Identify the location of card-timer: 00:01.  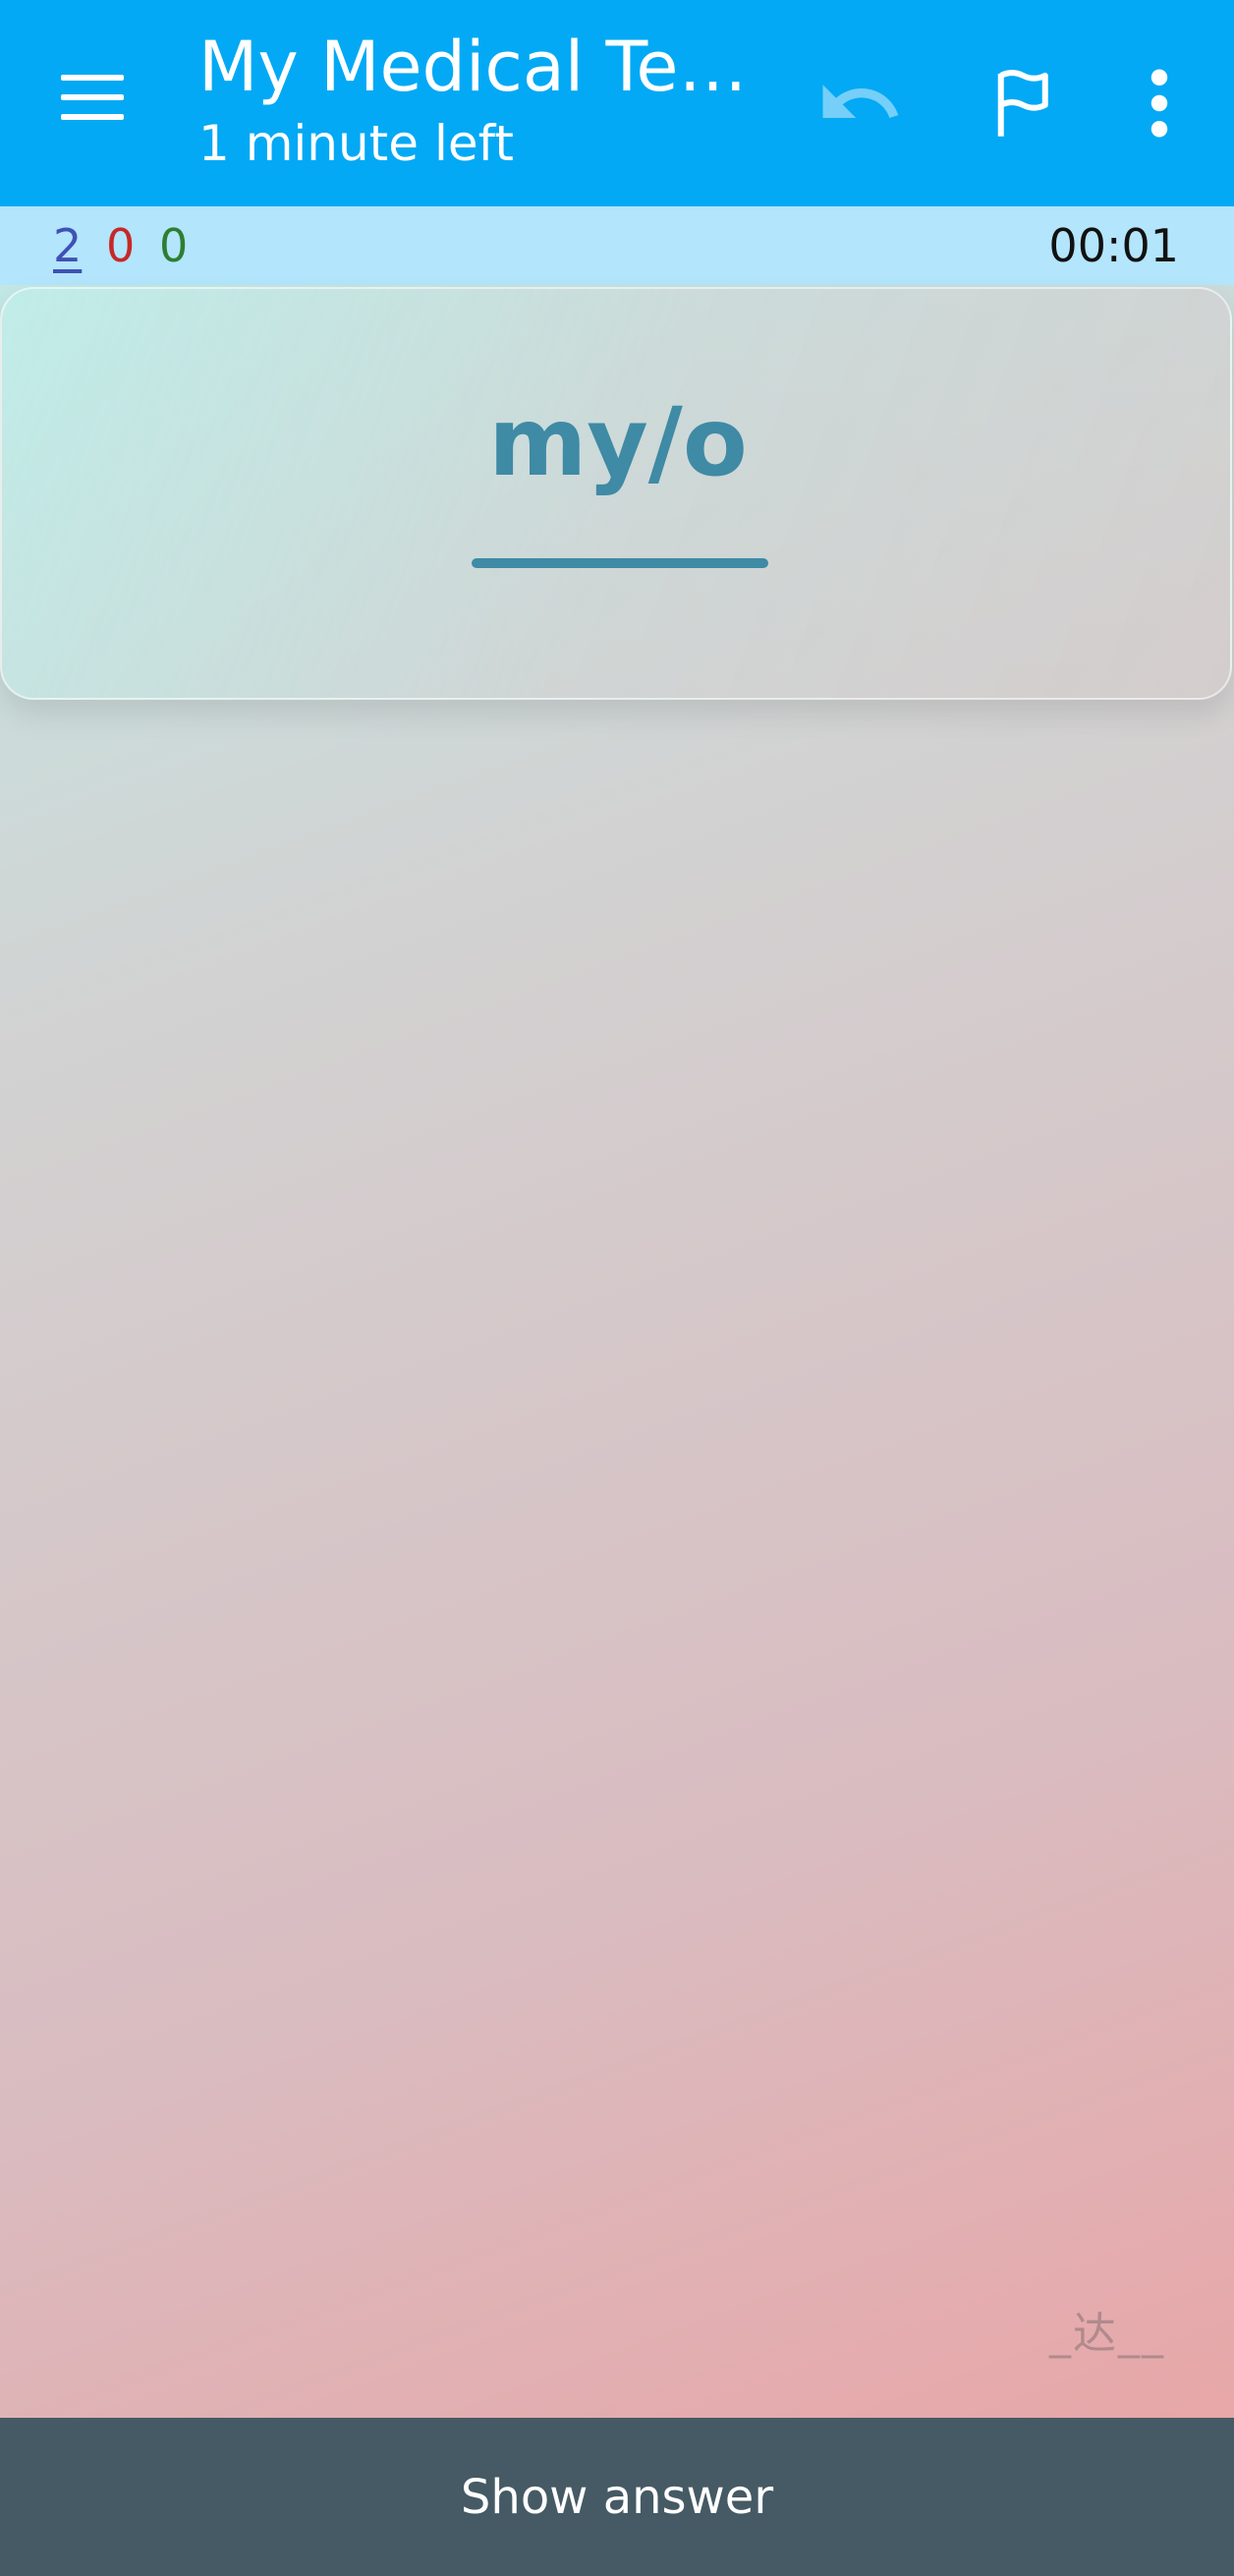
(1113, 246).